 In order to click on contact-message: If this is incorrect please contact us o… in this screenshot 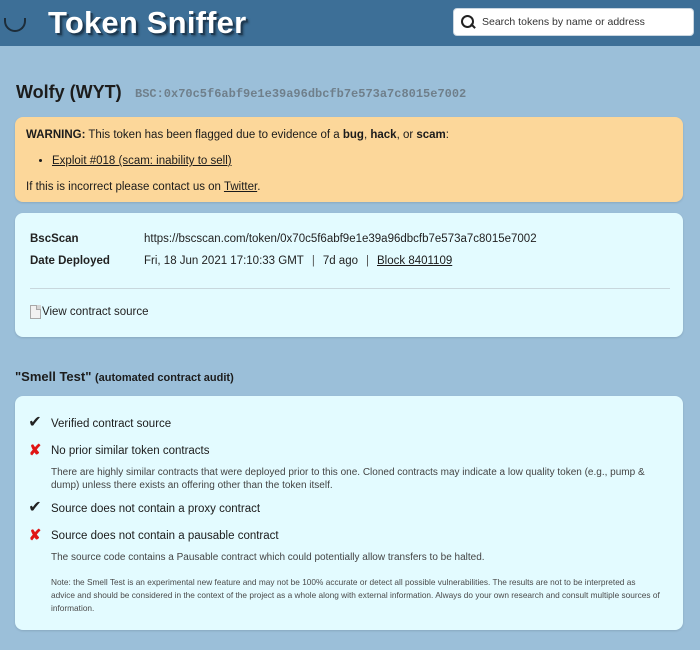, I will do `click(143, 187)`.